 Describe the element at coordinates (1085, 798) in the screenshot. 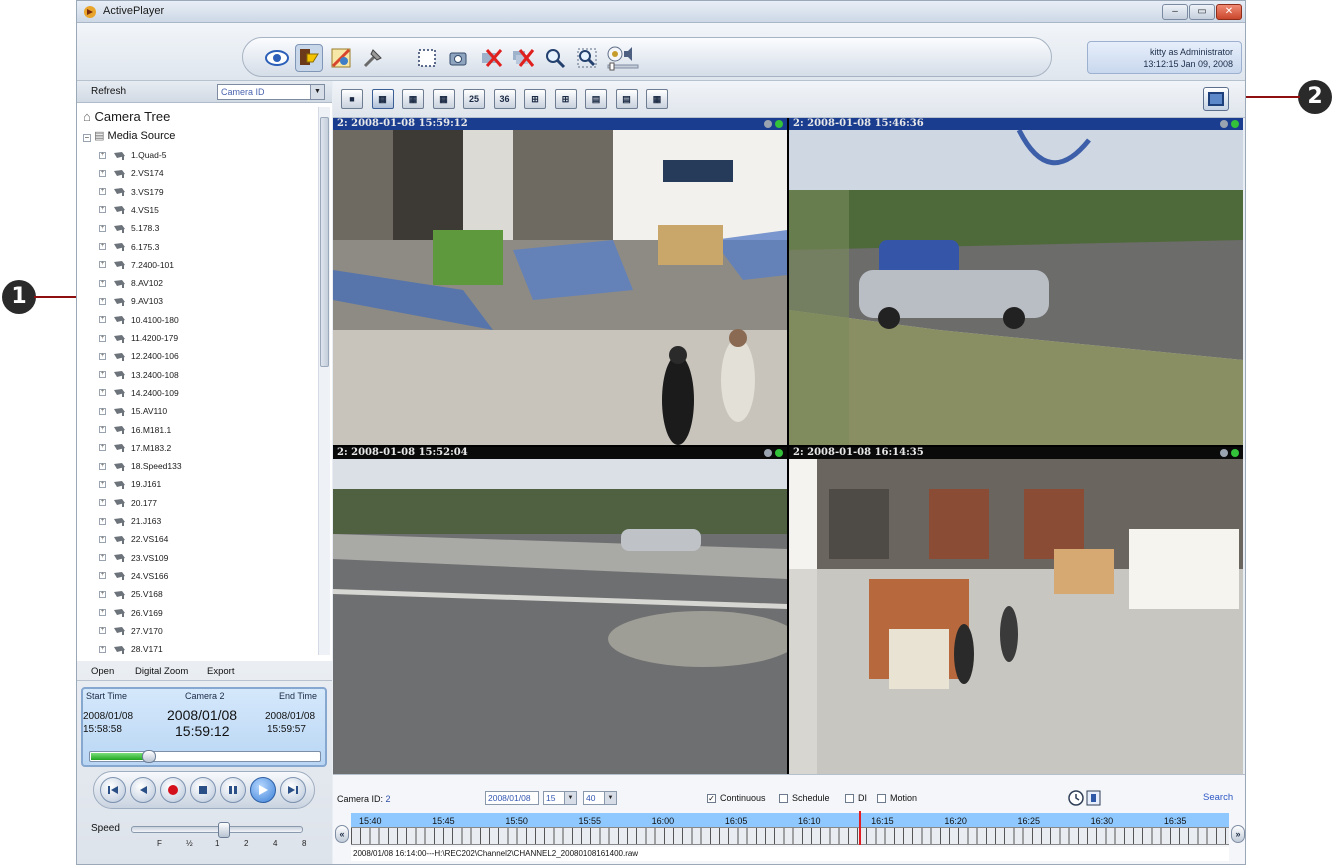

I see `clock-icon` at that location.